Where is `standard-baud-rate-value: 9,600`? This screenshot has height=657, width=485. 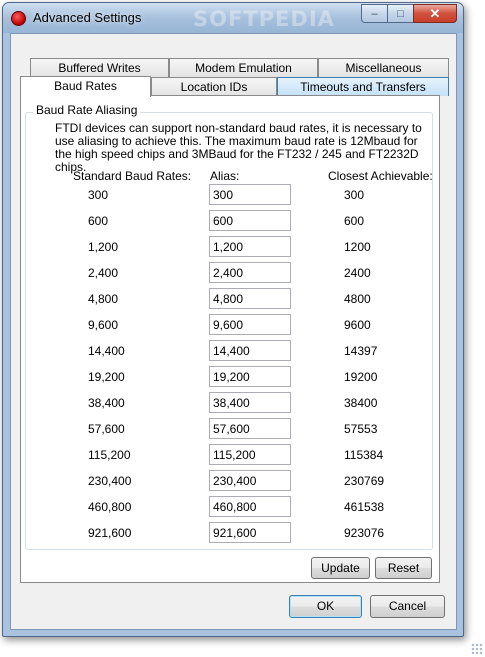 standard-baud-rate-value: 9,600 is located at coordinates (103, 325).